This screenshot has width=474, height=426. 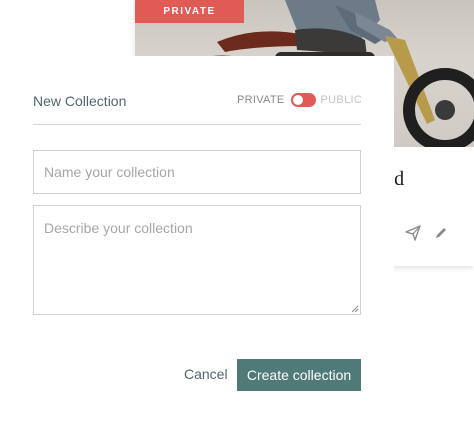 I want to click on create-collection-button: Create collection, so click(x=299, y=375).